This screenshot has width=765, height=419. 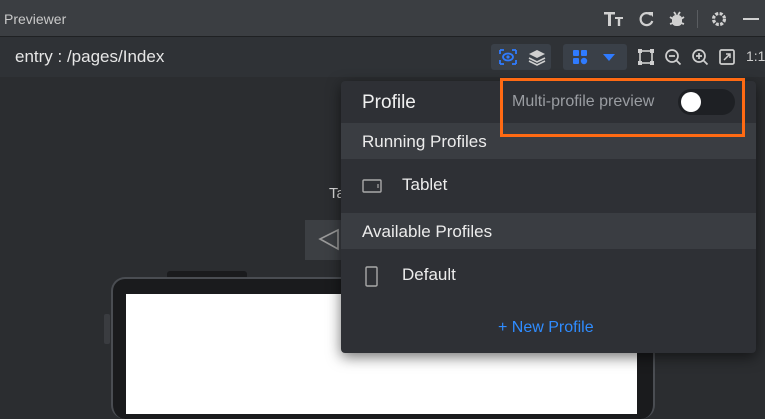 I want to click on chevron-down-icon, so click(x=609, y=57).